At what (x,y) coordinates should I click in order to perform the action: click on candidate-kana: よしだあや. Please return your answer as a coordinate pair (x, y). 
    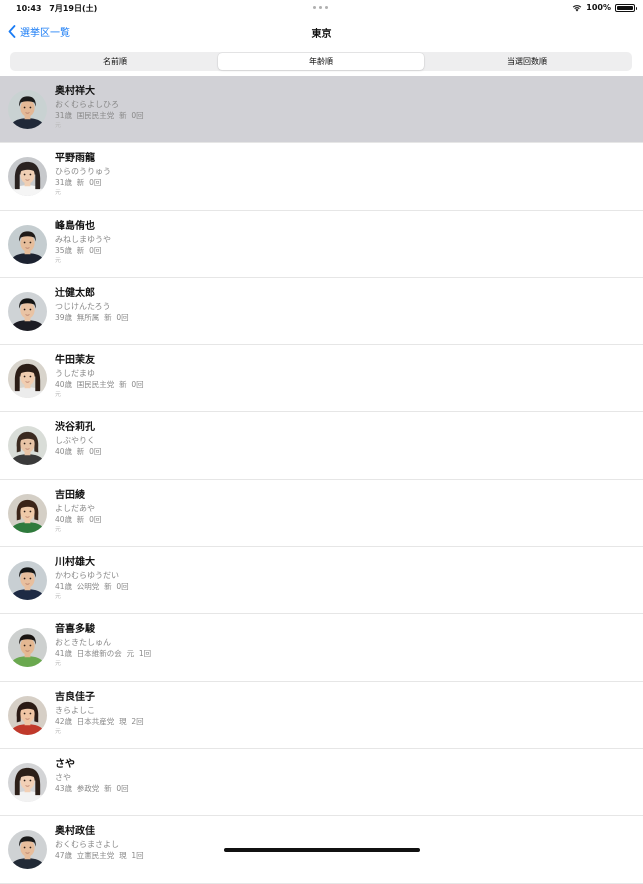
    Looking at the image, I should click on (75, 508).